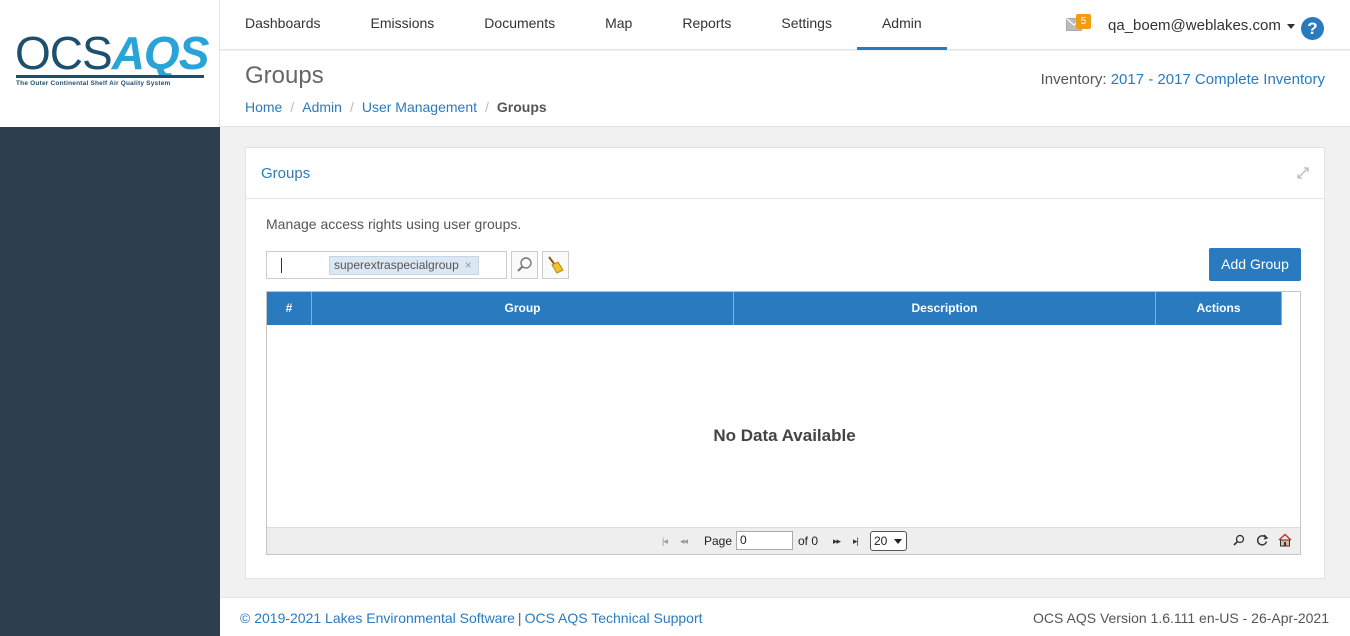  What do you see at coordinates (784, 435) in the screenshot?
I see `empty-message: No Data Available` at bounding box center [784, 435].